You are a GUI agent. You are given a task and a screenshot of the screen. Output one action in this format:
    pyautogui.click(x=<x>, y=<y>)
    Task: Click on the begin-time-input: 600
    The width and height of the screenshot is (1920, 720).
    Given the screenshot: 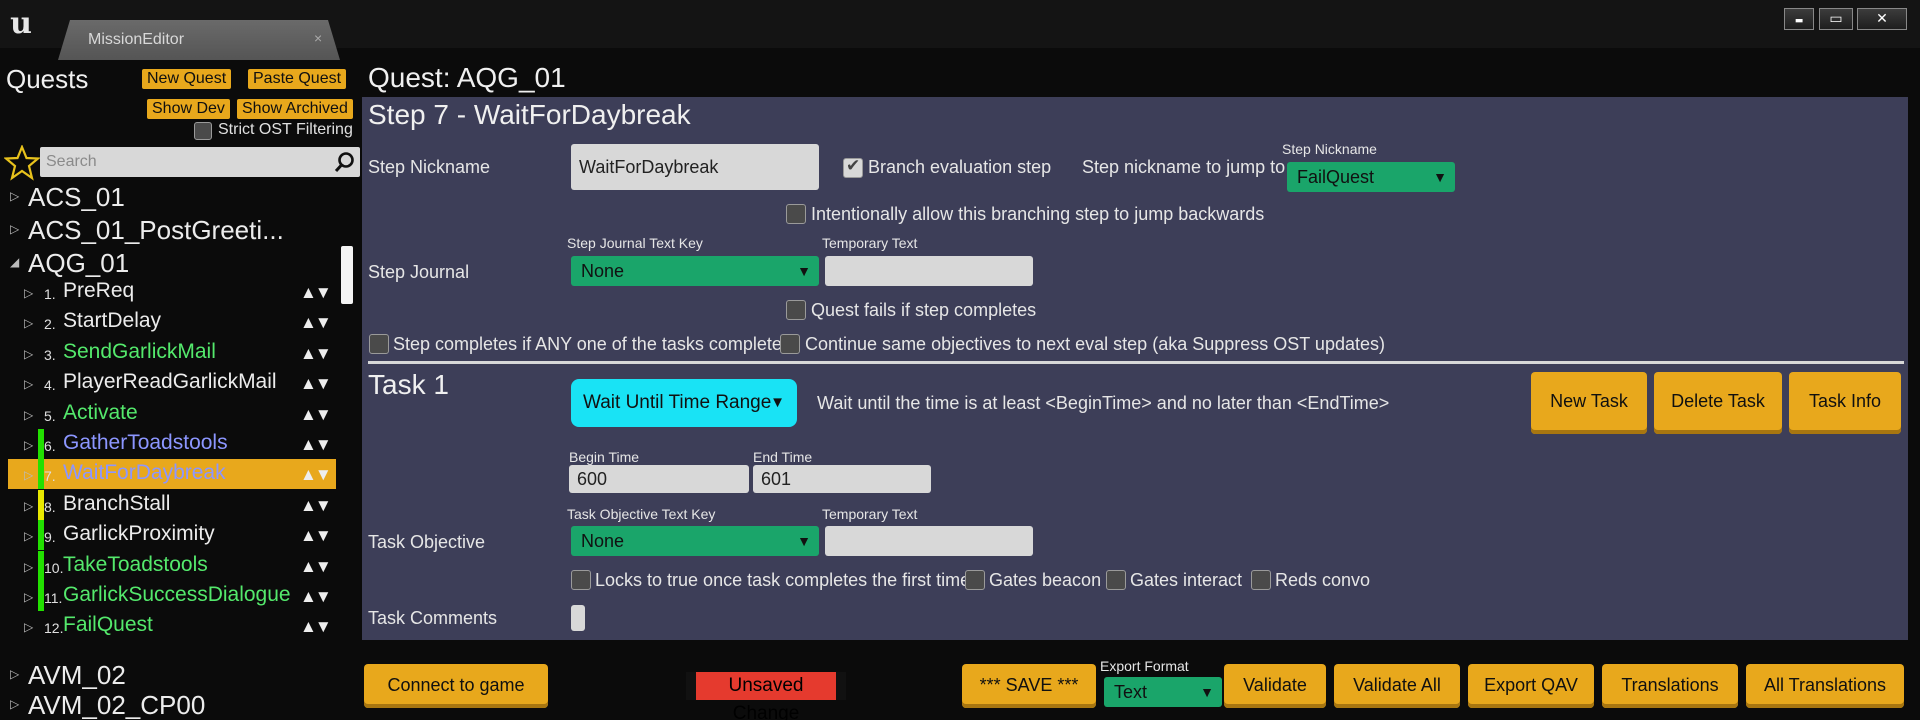 What is the action you would take?
    pyautogui.click(x=659, y=479)
    